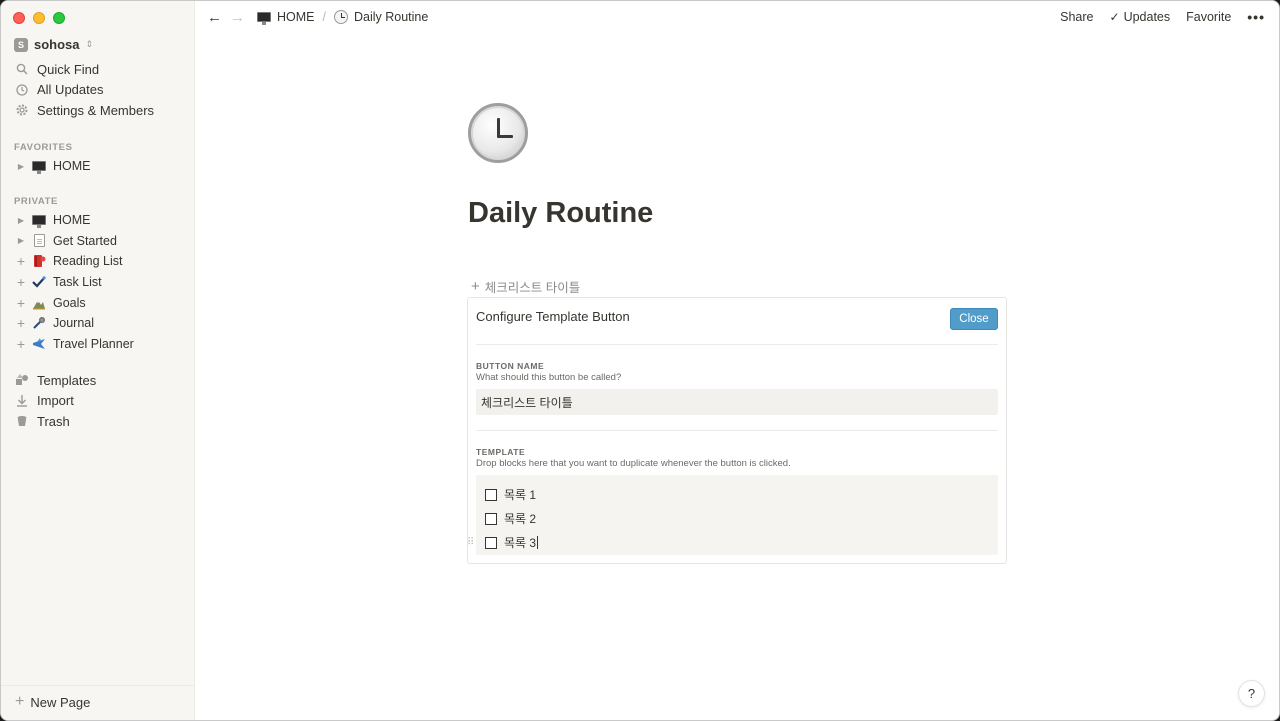  Describe the element at coordinates (503, 542) in the screenshot. I see `todo-item: ⠿ 목록 3` at that location.